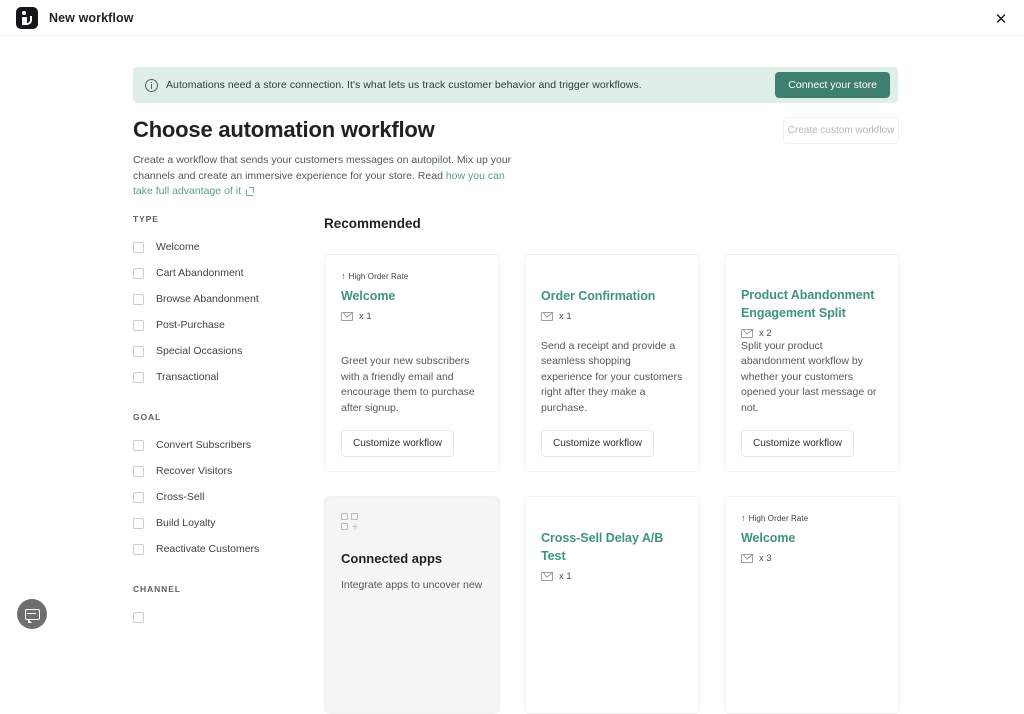  Describe the element at coordinates (204, 445) in the screenshot. I see `filter-option-label: Convert Subscribers` at that location.